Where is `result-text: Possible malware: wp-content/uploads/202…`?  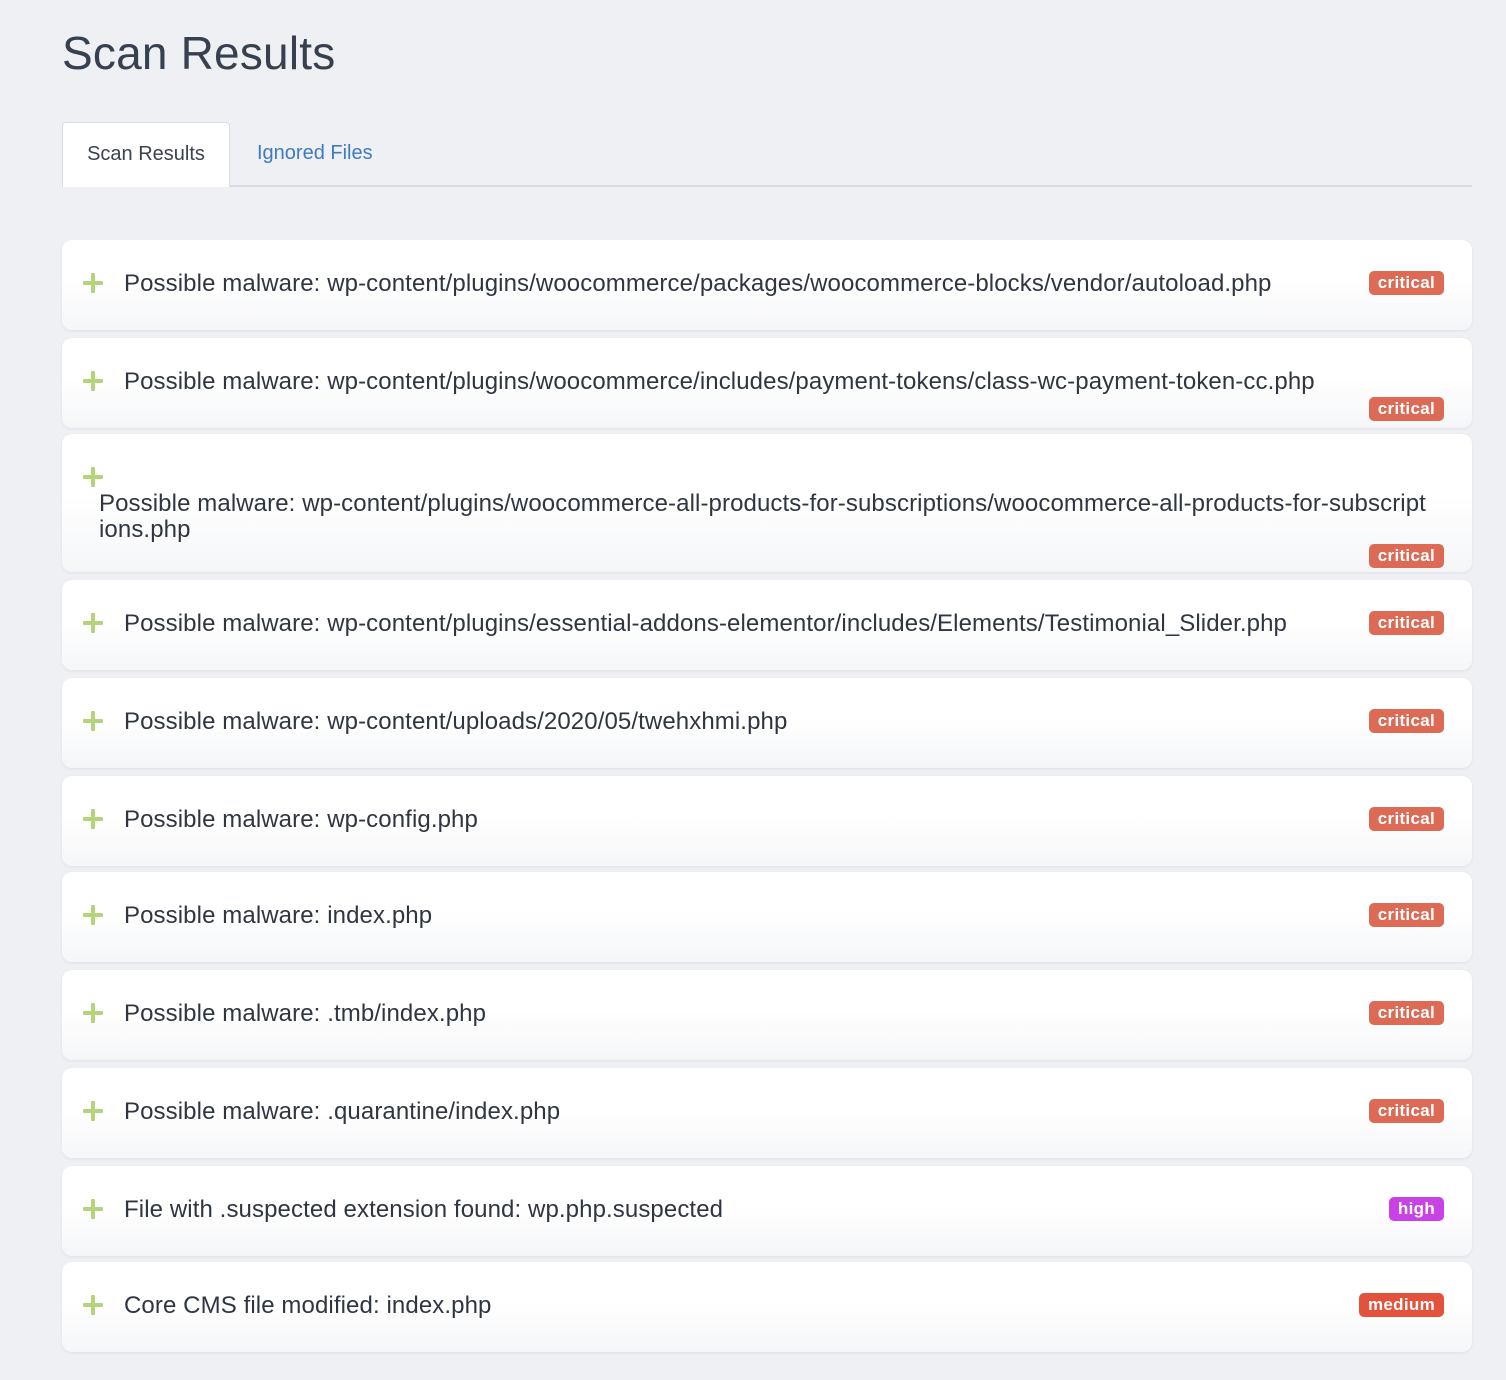 result-text: Possible malware: wp-content/uploads/202… is located at coordinates (456, 721).